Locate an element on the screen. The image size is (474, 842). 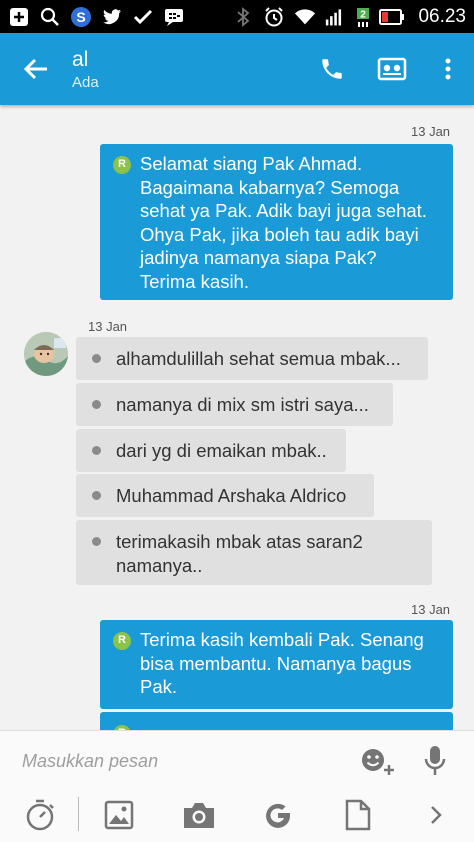
bluetooth-icon is located at coordinates (243, 17).